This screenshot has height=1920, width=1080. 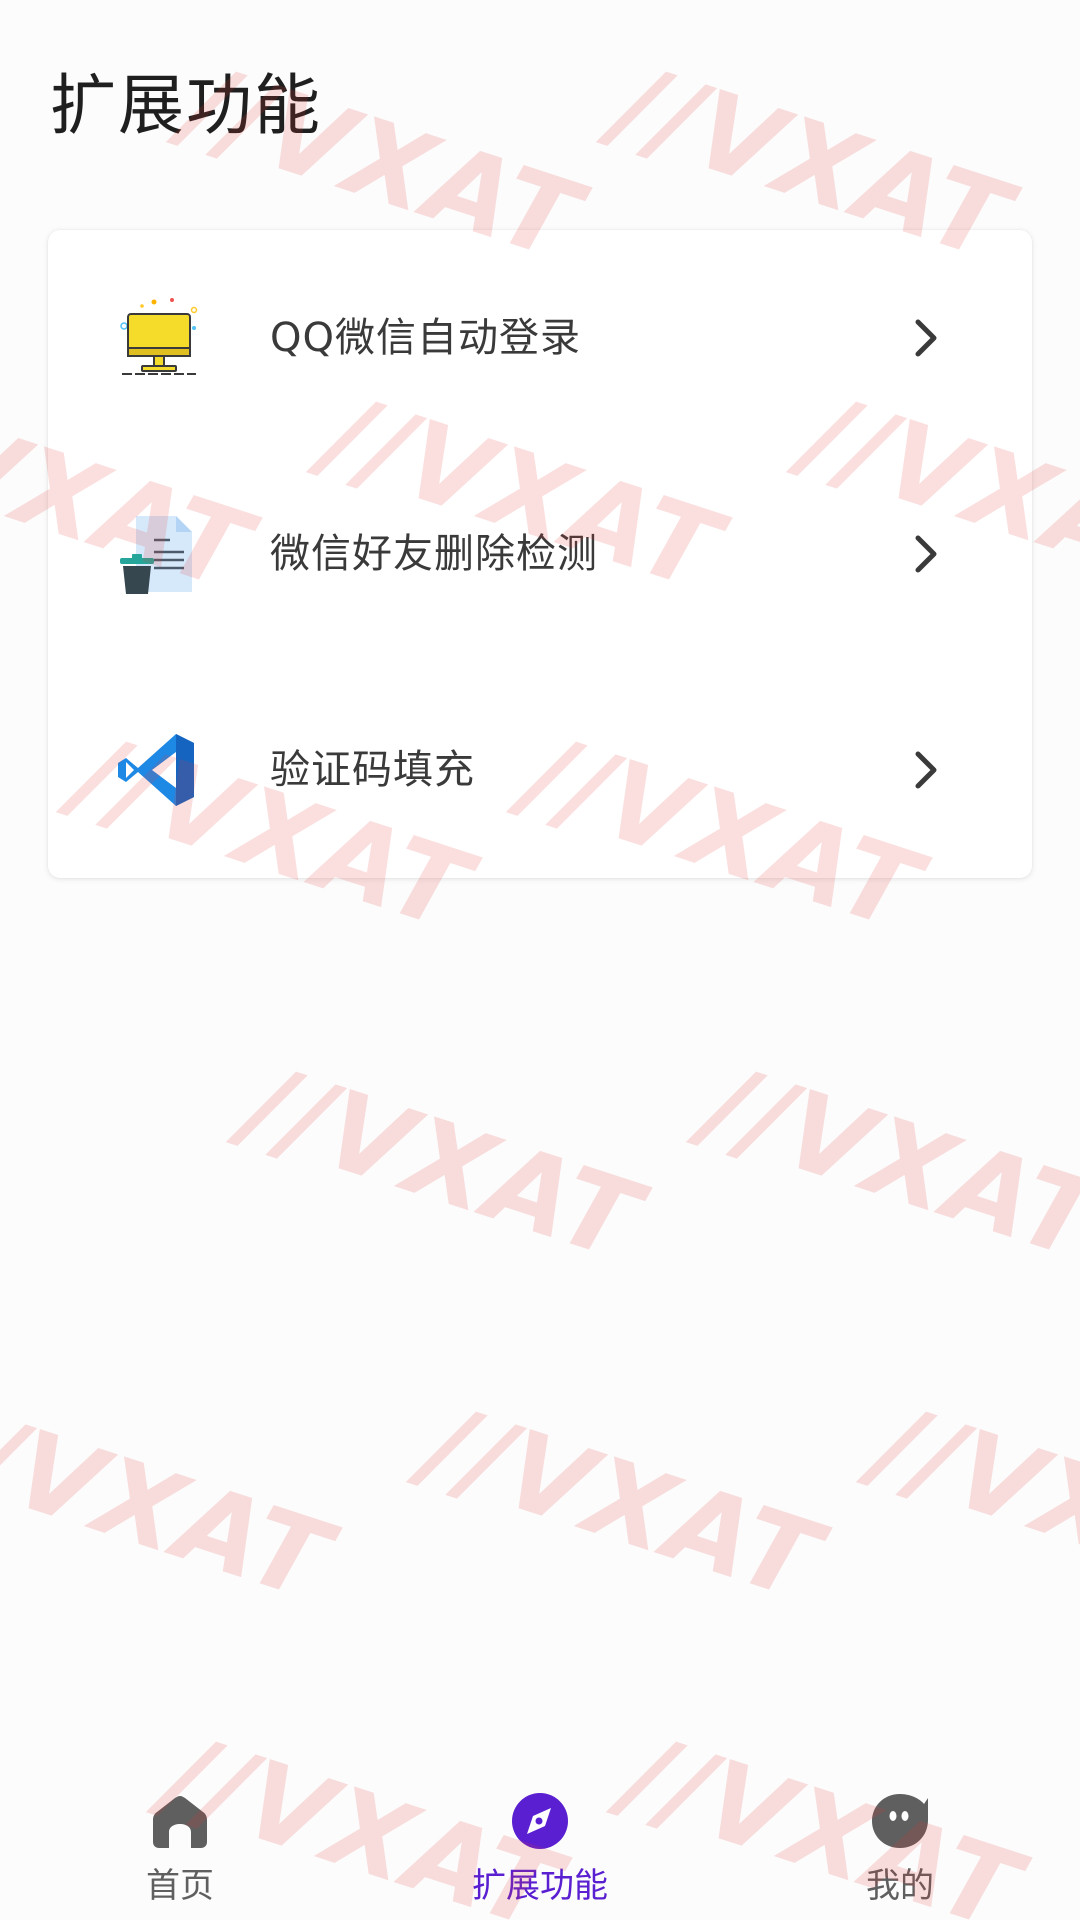 I want to click on code-editor-icon, so click(x=156, y=770).